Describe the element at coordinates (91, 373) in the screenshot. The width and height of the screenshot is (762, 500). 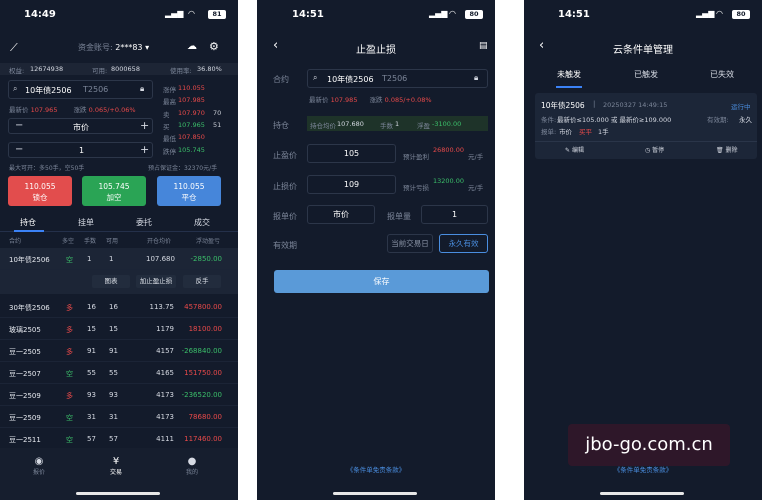
I see `cell-qty: 55` at that location.